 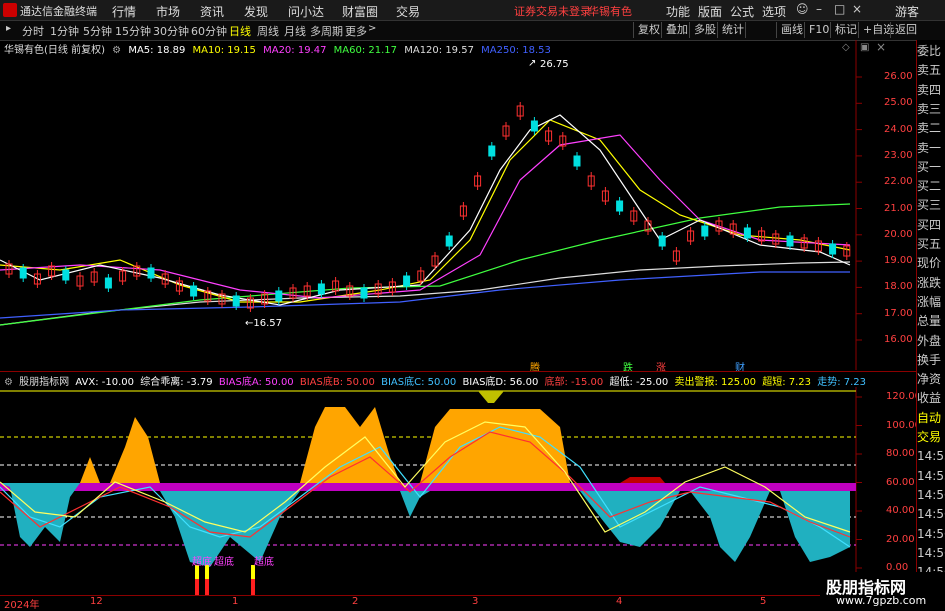 What do you see at coordinates (931, 205) in the screenshot?
I see `side-panel-item: 买三` at bounding box center [931, 205].